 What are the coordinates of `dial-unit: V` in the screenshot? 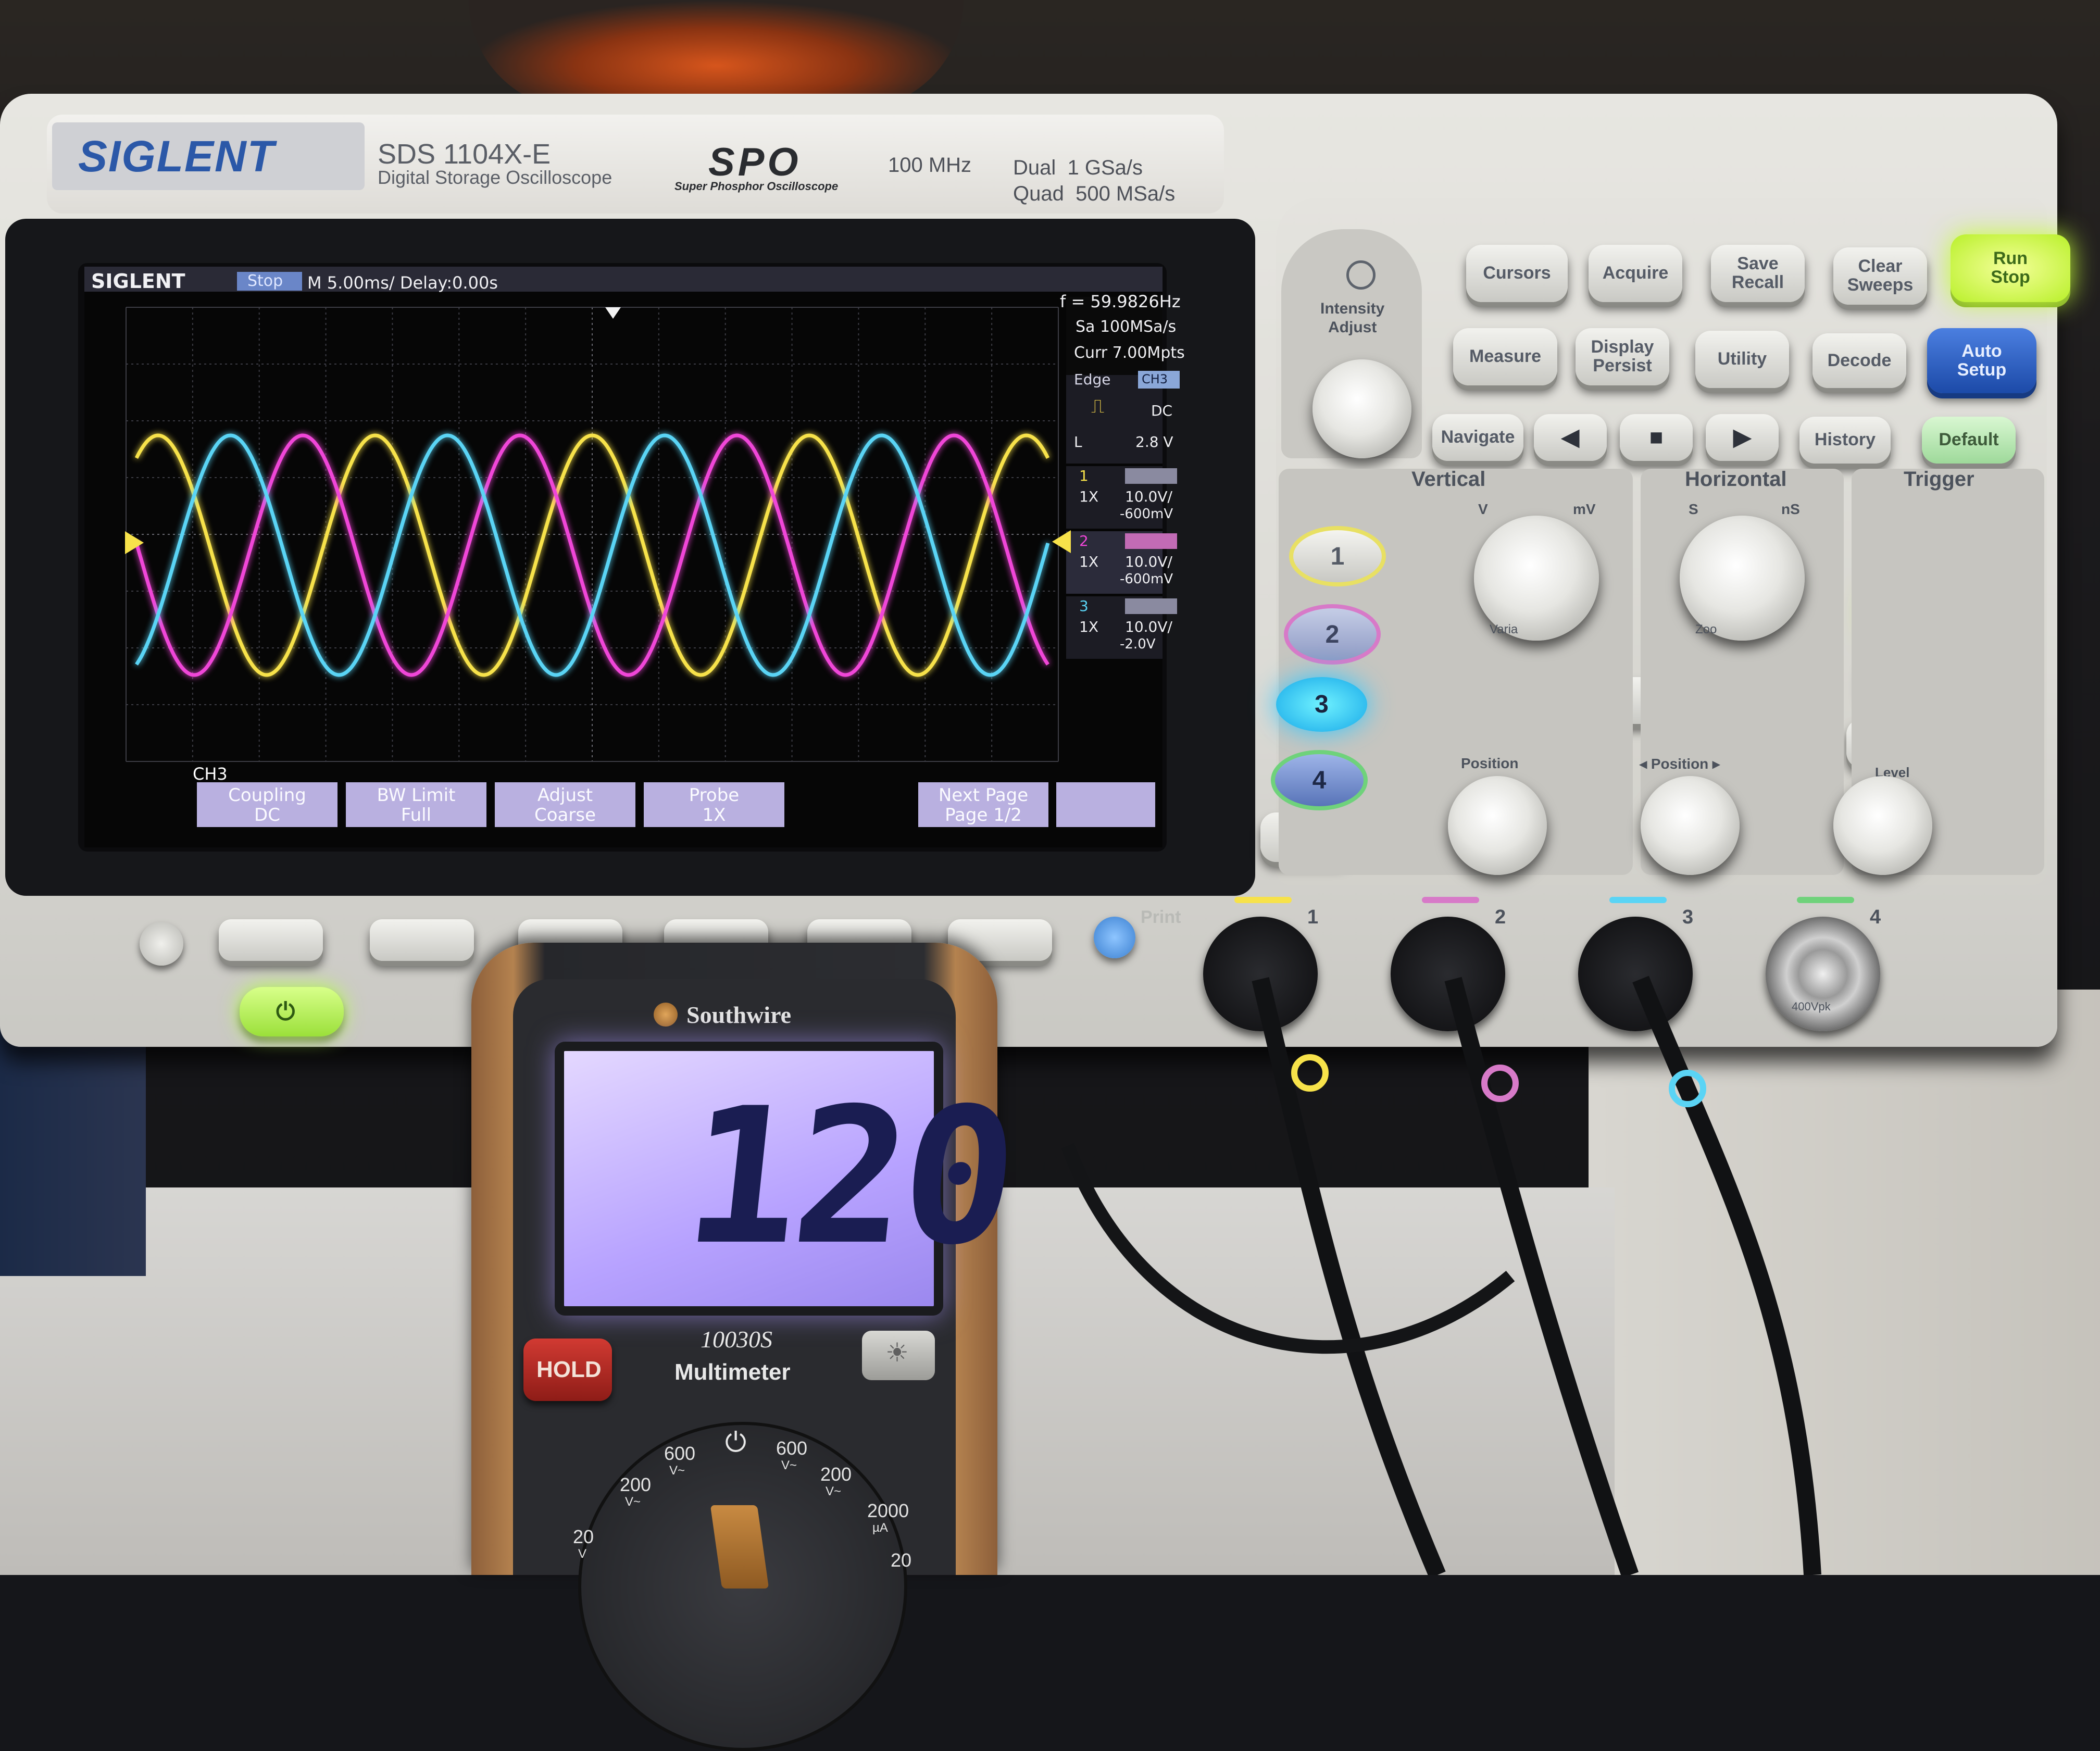 It's located at (582, 1554).